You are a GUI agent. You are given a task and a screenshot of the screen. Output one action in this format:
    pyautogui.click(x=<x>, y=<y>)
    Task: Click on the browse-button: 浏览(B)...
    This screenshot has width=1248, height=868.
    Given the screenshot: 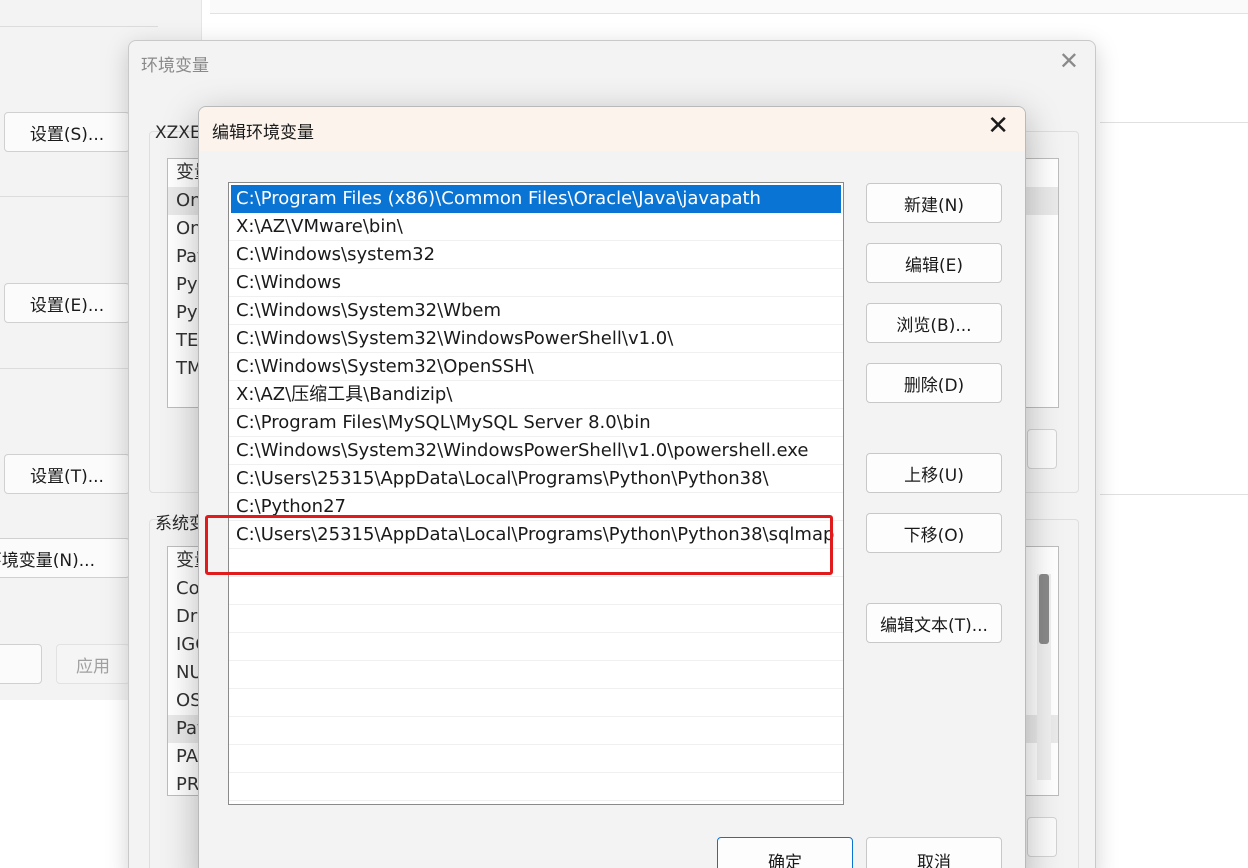 What is the action you would take?
    pyautogui.click(x=934, y=323)
    